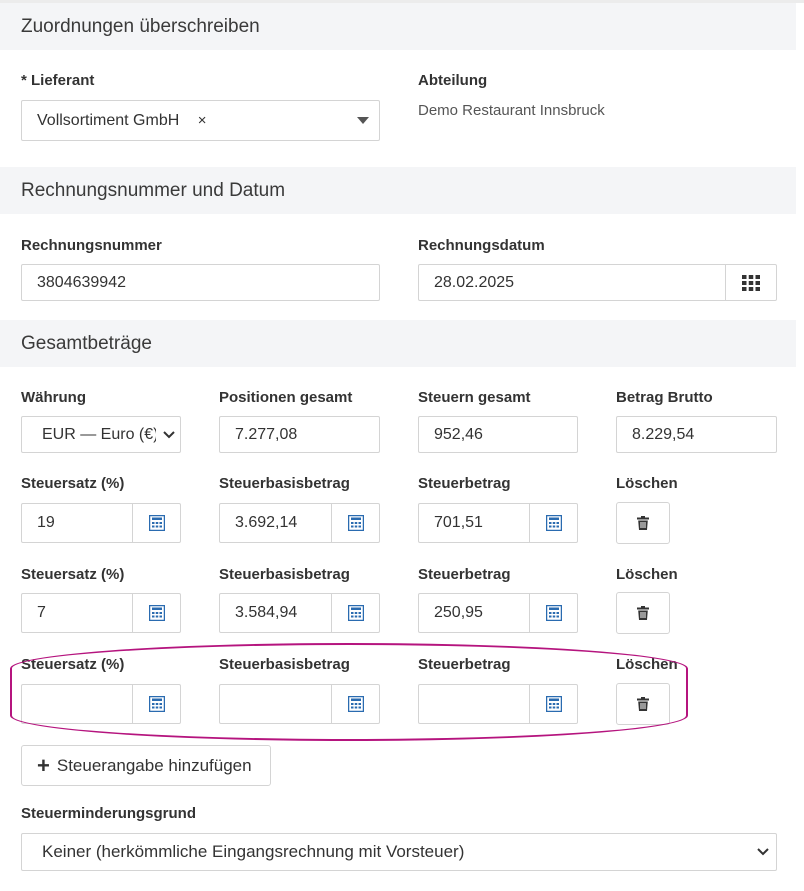  I want to click on tax-reduction-label: Steuerminderungsgrund, so click(109, 813).